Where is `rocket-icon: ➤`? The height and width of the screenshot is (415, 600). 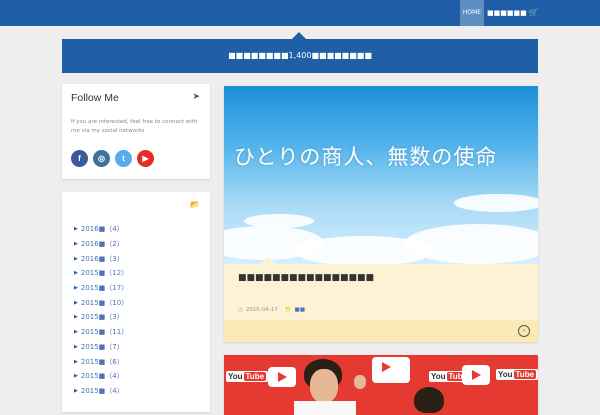 rocket-icon: ➤ is located at coordinates (196, 97).